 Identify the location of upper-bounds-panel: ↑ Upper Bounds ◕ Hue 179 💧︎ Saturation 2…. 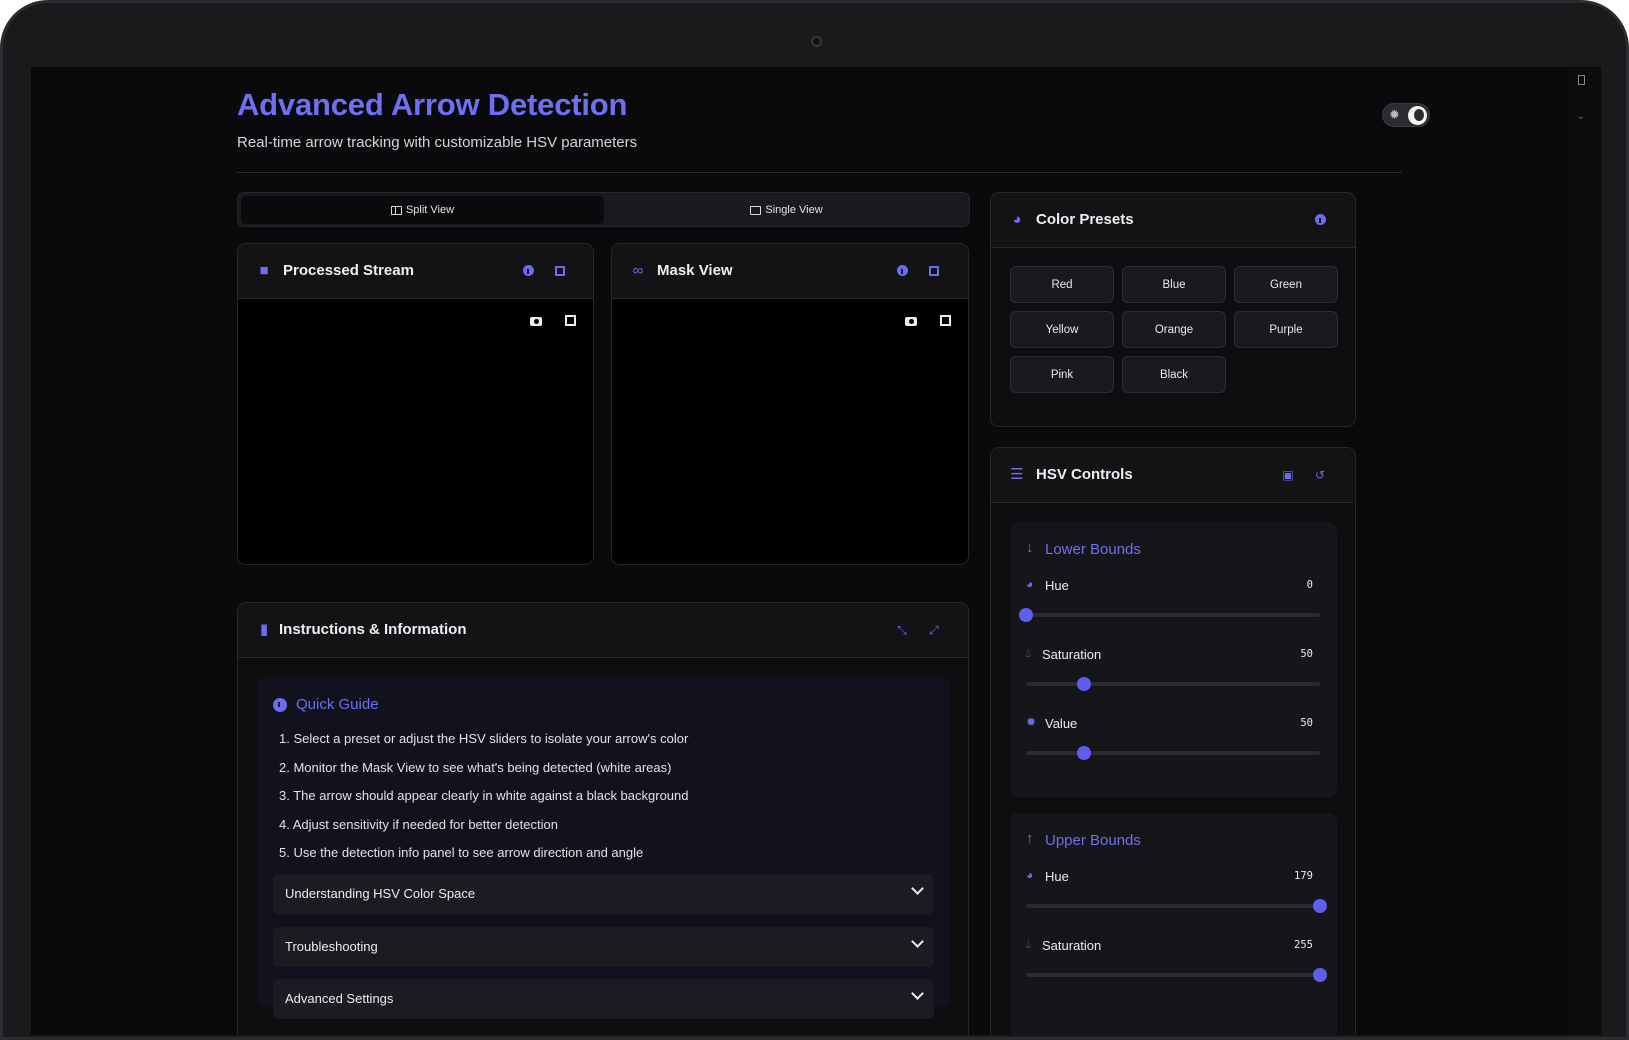
(1173, 924).